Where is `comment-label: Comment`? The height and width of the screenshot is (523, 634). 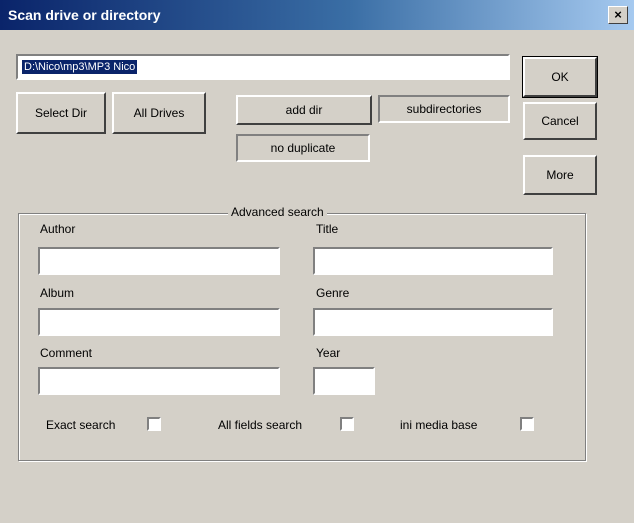 comment-label: Comment is located at coordinates (66, 353).